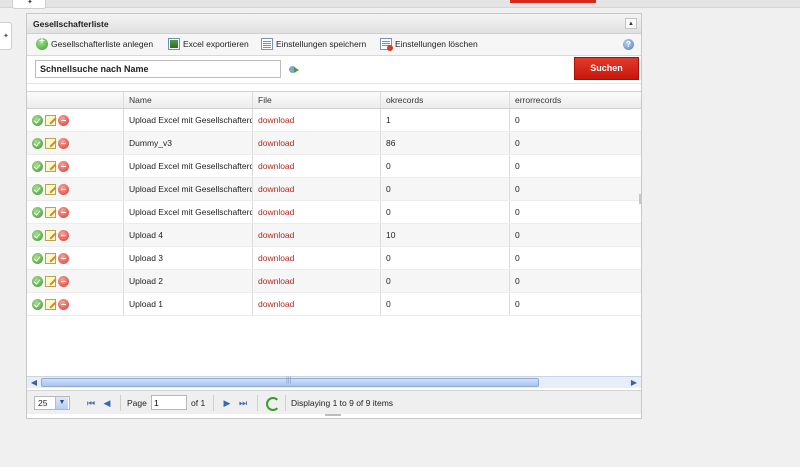 The height and width of the screenshot is (467, 800). I want to click on collapse-button: ▲, so click(631, 23).